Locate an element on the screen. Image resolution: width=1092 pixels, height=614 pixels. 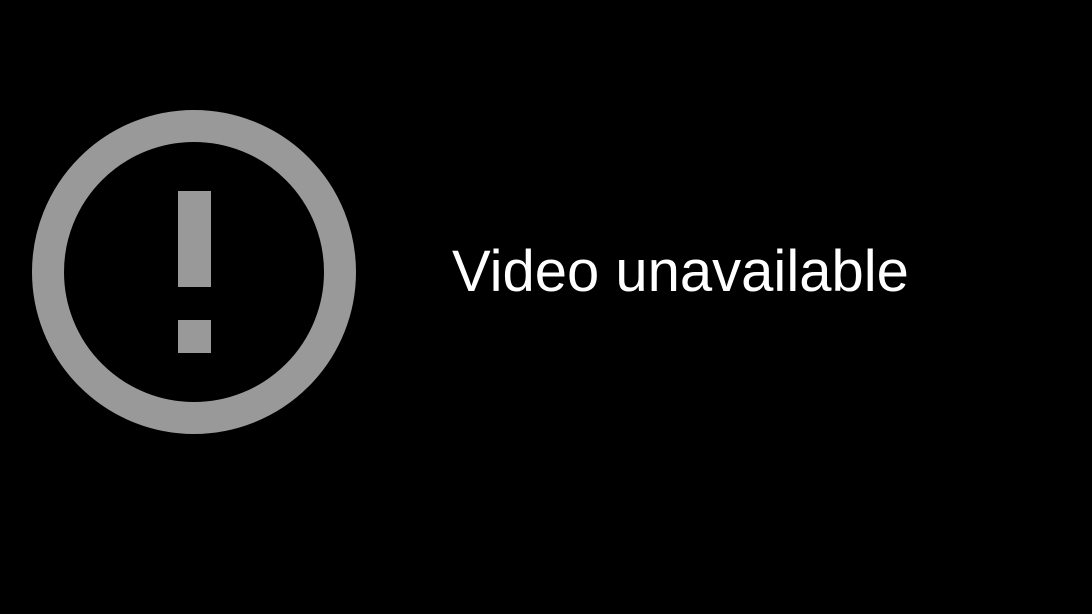
error-message: Video unavailable is located at coordinates (680, 271).